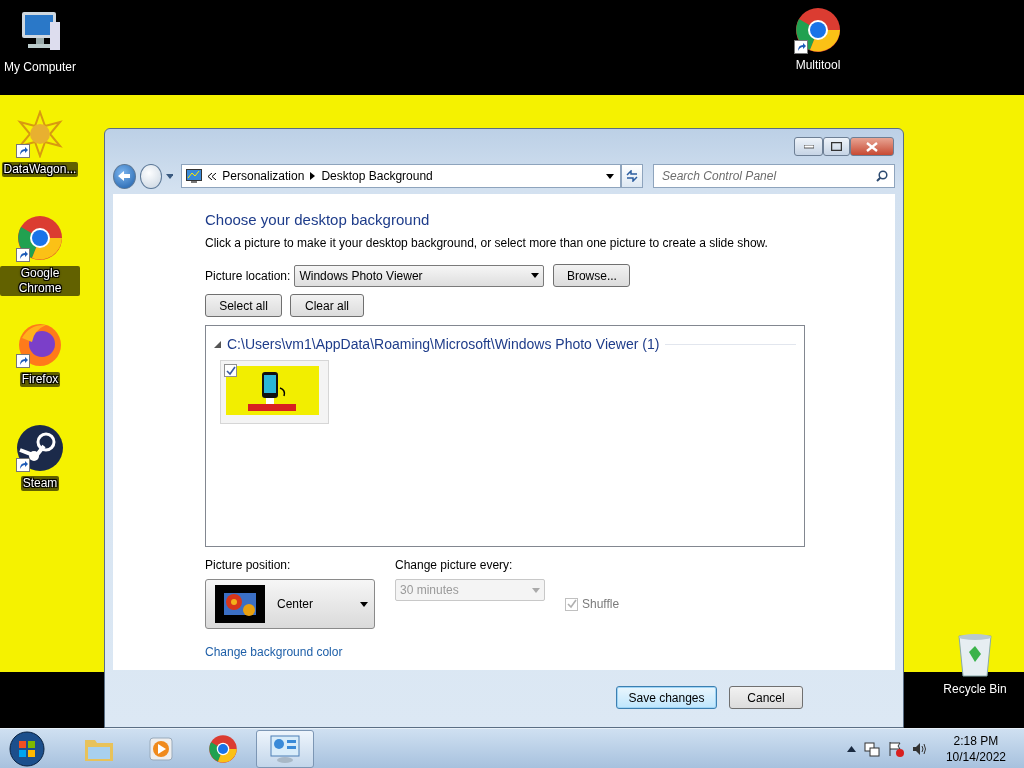  I want to click on picture-thumbnail, so click(274, 392).